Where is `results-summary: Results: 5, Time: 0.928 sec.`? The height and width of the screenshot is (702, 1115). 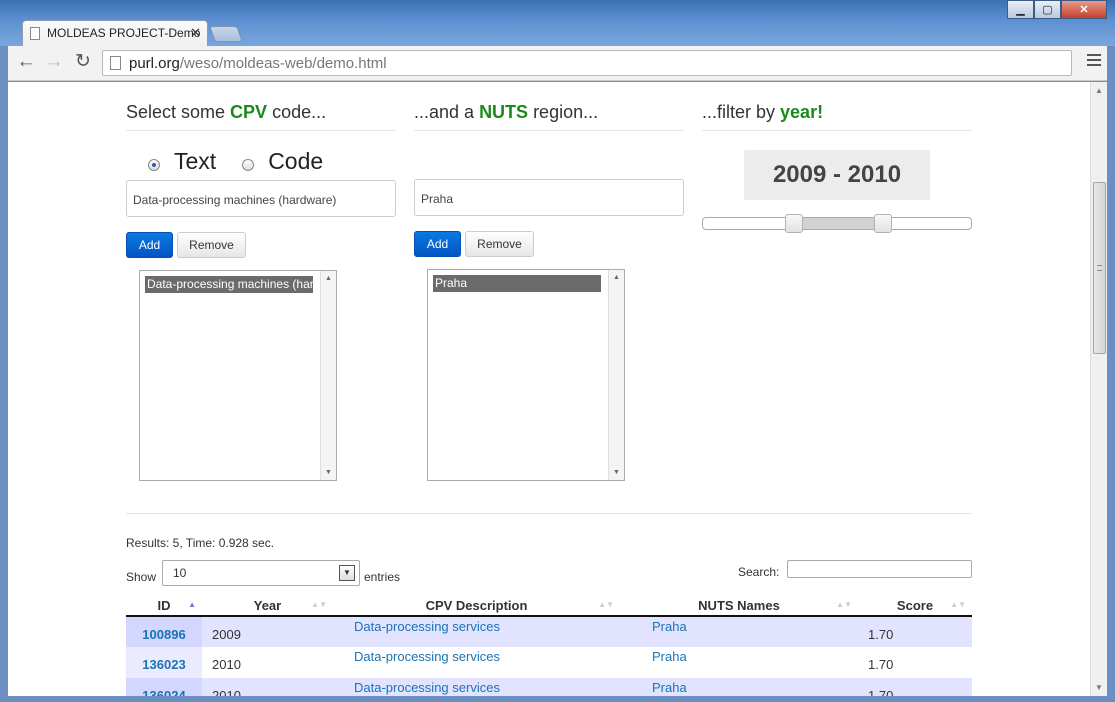 results-summary: Results: 5, Time: 0.928 sec. is located at coordinates (200, 543).